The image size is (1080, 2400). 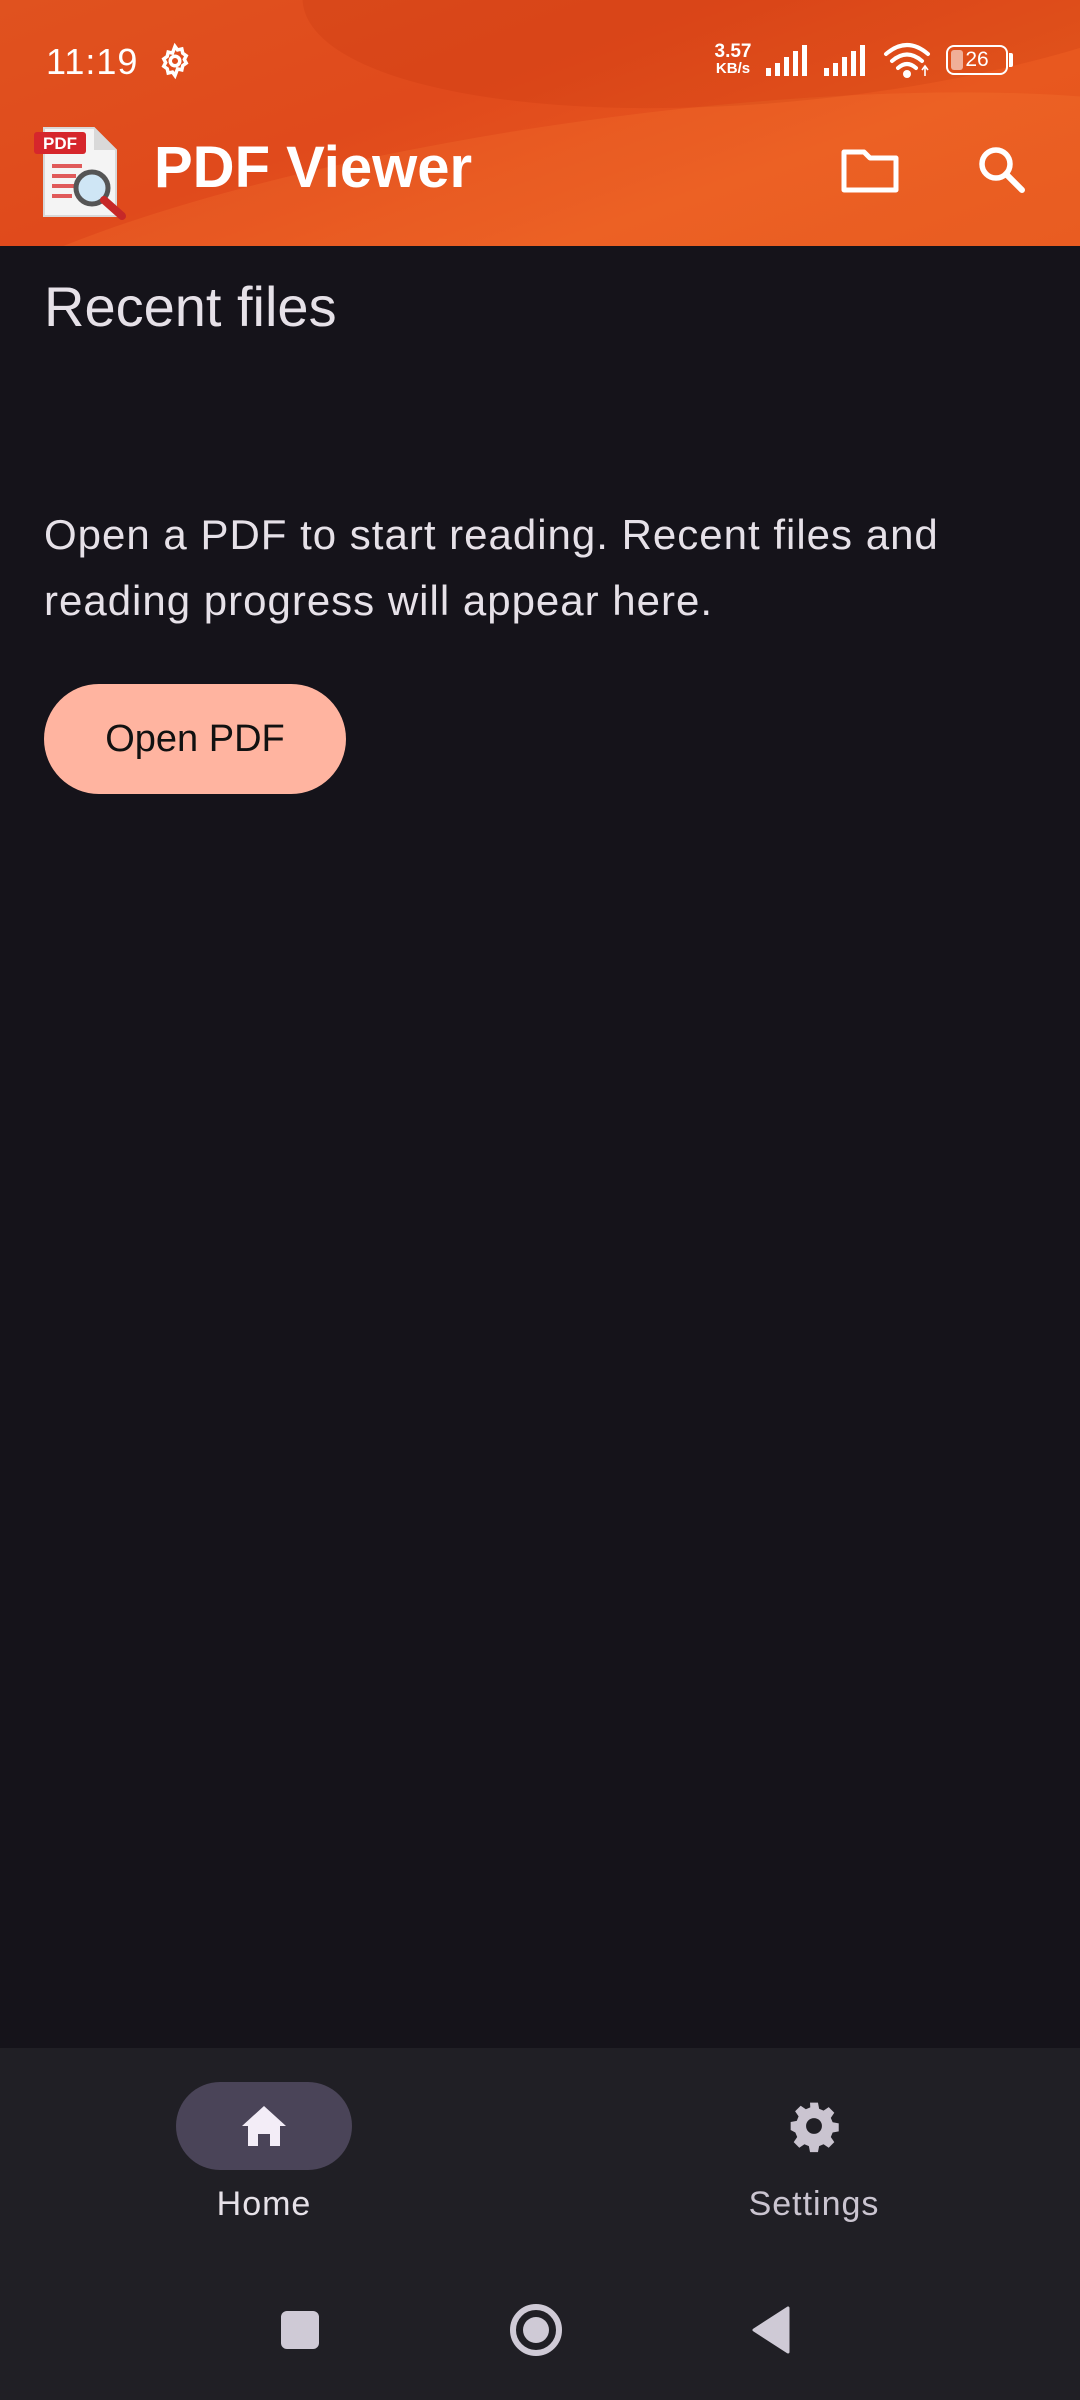 I want to click on status-time: 11:19, so click(x=92, y=61).